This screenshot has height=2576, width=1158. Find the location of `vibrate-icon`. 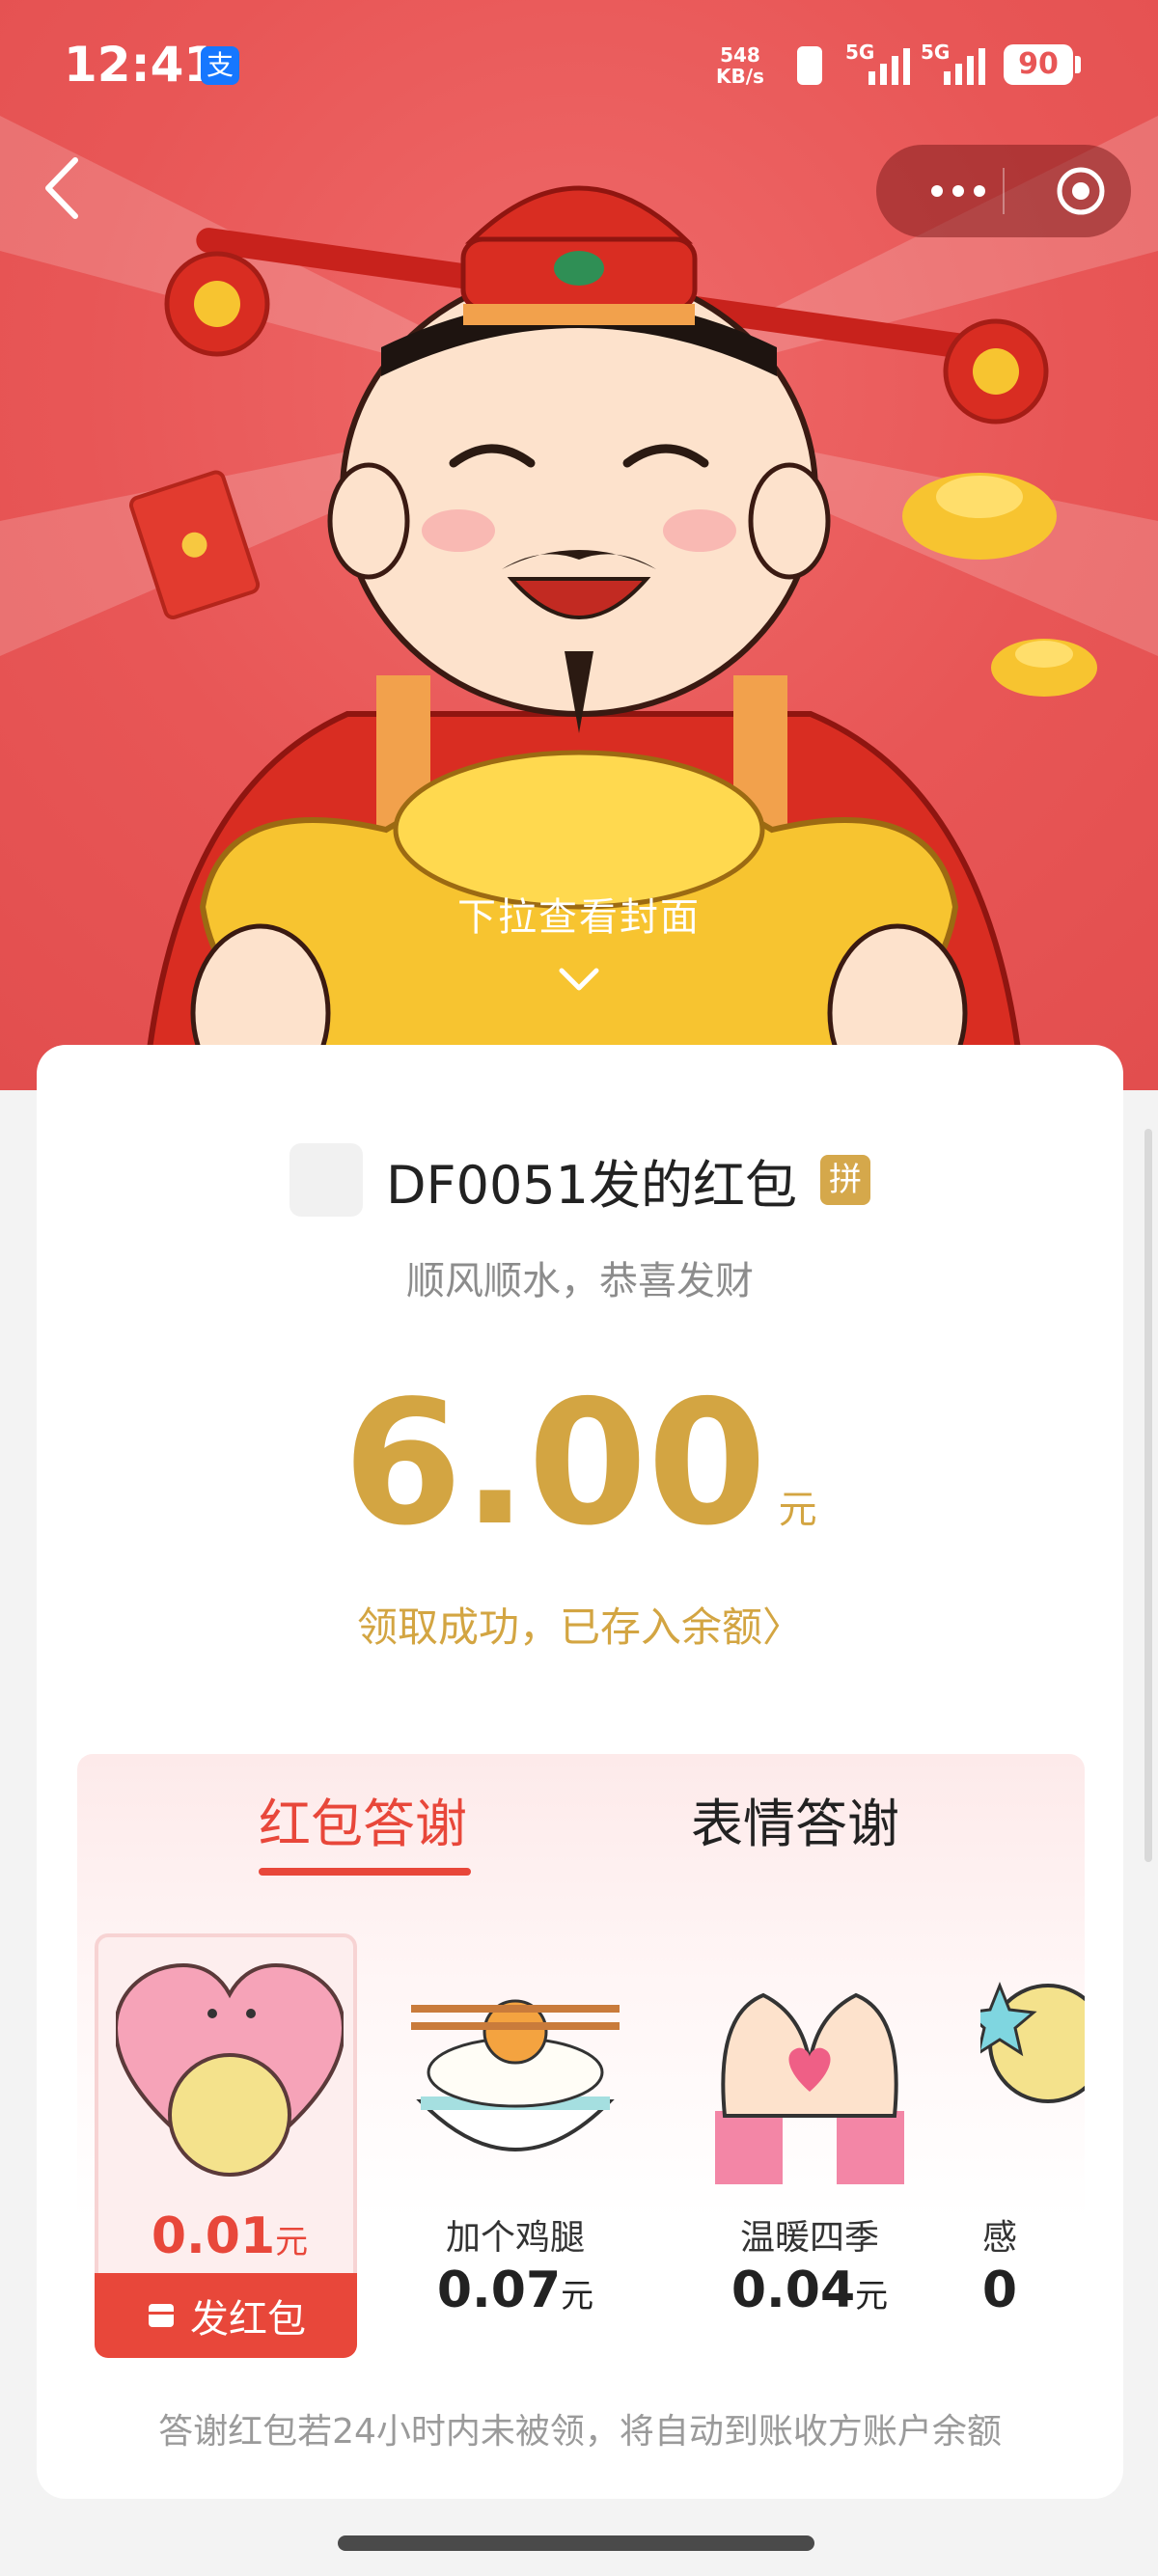

vibrate-icon is located at coordinates (809, 65).